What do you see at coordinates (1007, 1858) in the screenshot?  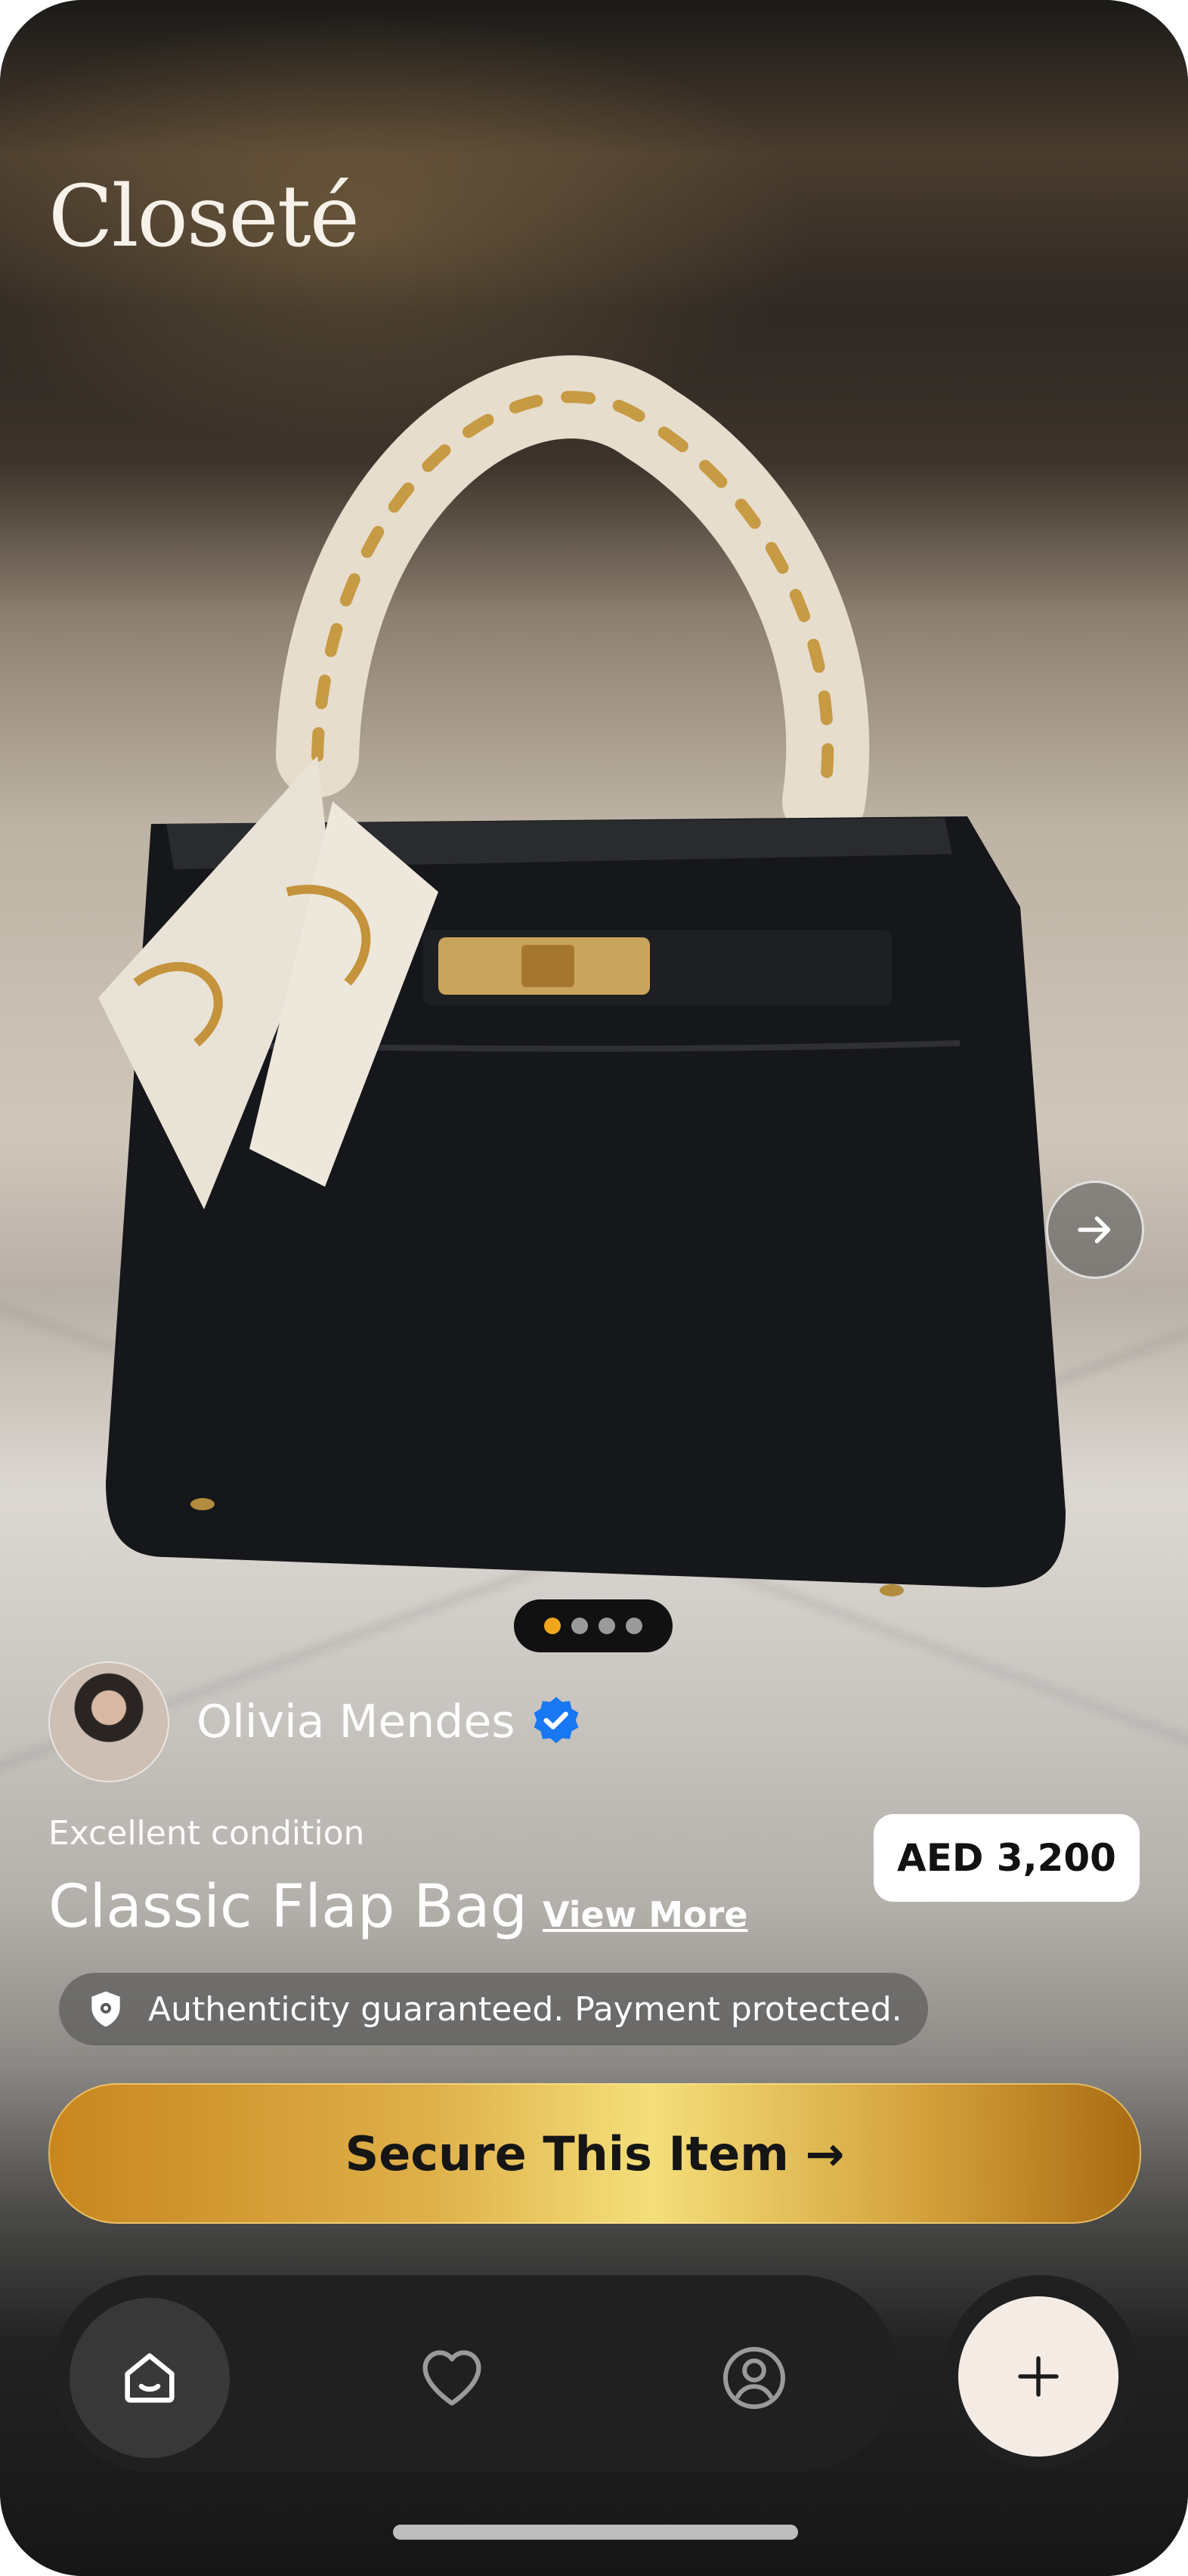 I see `price-badge: AED 3,200` at bounding box center [1007, 1858].